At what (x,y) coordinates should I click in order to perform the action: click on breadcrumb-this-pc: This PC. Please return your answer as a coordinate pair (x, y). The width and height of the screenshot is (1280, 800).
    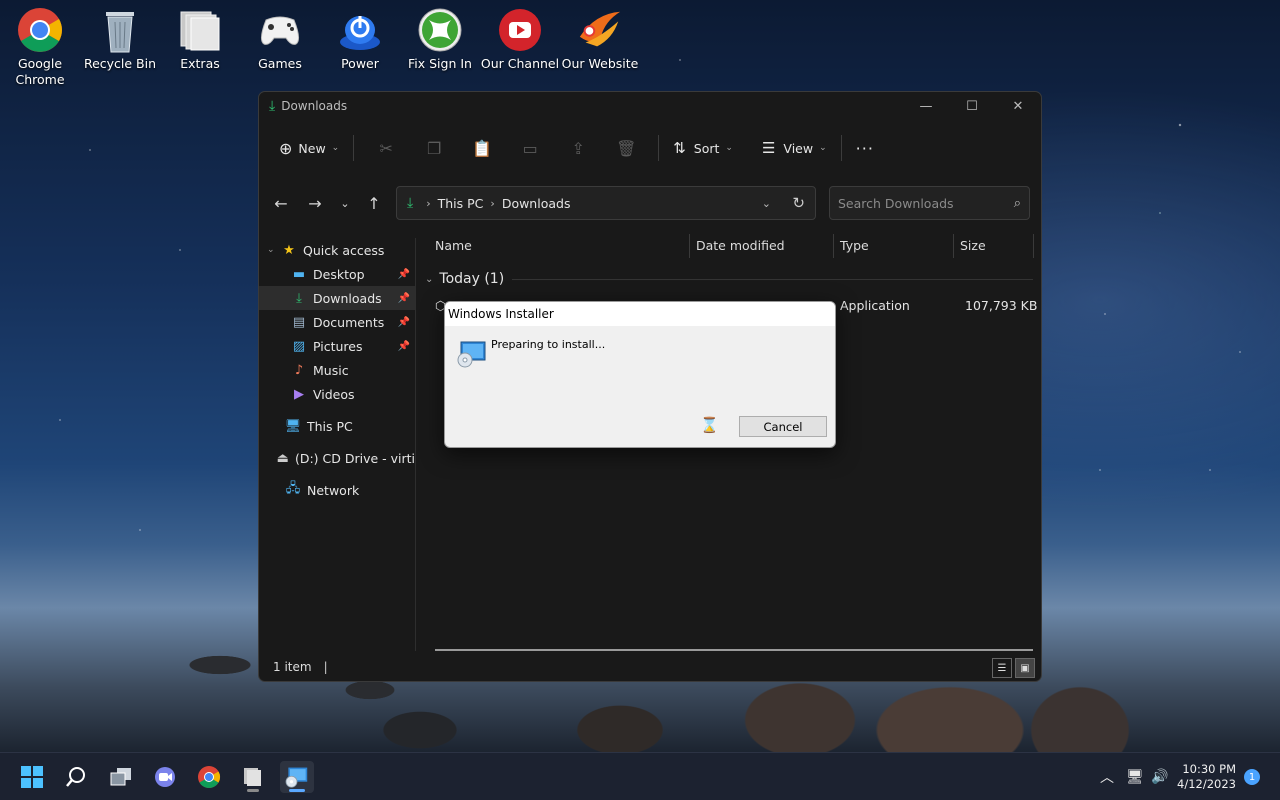
    Looking at the image, I should click on (461, 203).